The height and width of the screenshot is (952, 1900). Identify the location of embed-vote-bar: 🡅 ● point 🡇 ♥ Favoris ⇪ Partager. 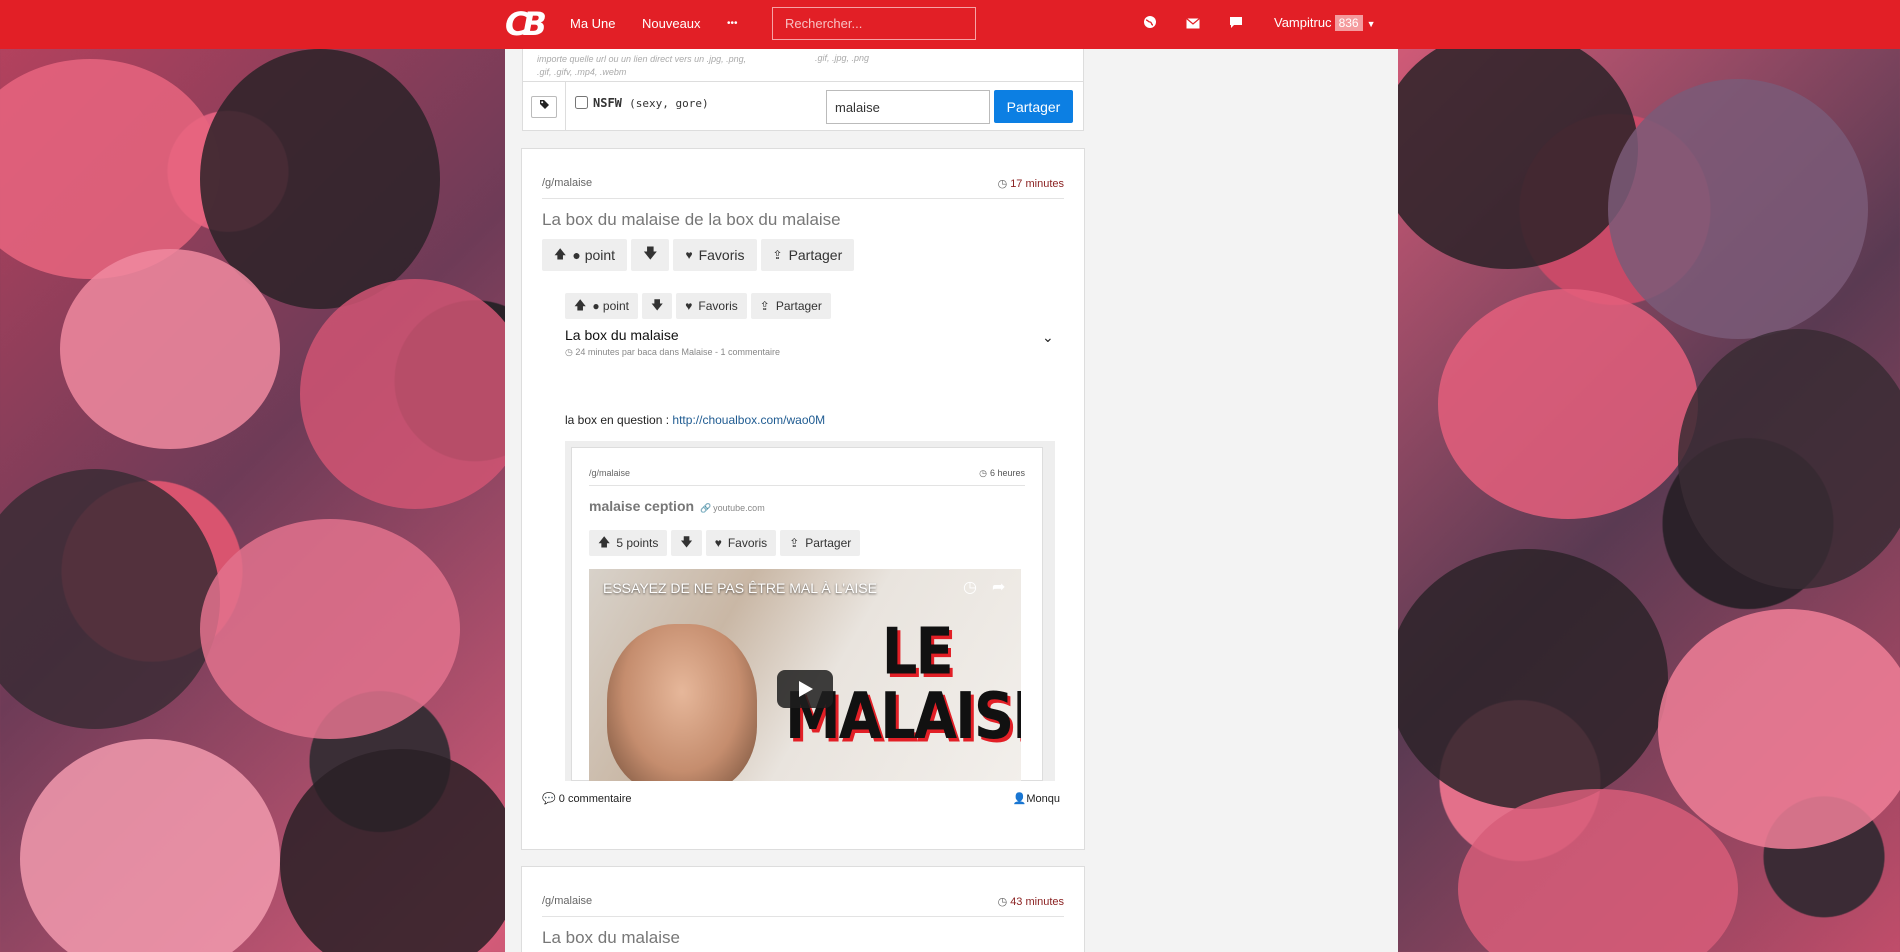
(698, 306).